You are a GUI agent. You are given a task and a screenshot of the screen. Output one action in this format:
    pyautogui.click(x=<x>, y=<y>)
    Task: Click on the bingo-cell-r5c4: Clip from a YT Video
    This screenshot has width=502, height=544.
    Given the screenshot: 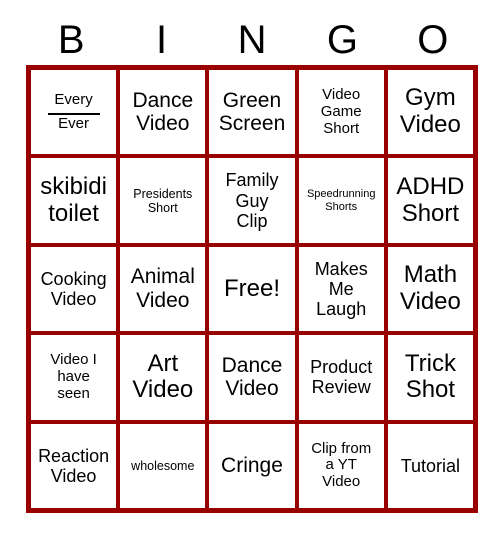 What is the action you would take?
    pyautogui.click(x=341, y=465)
    